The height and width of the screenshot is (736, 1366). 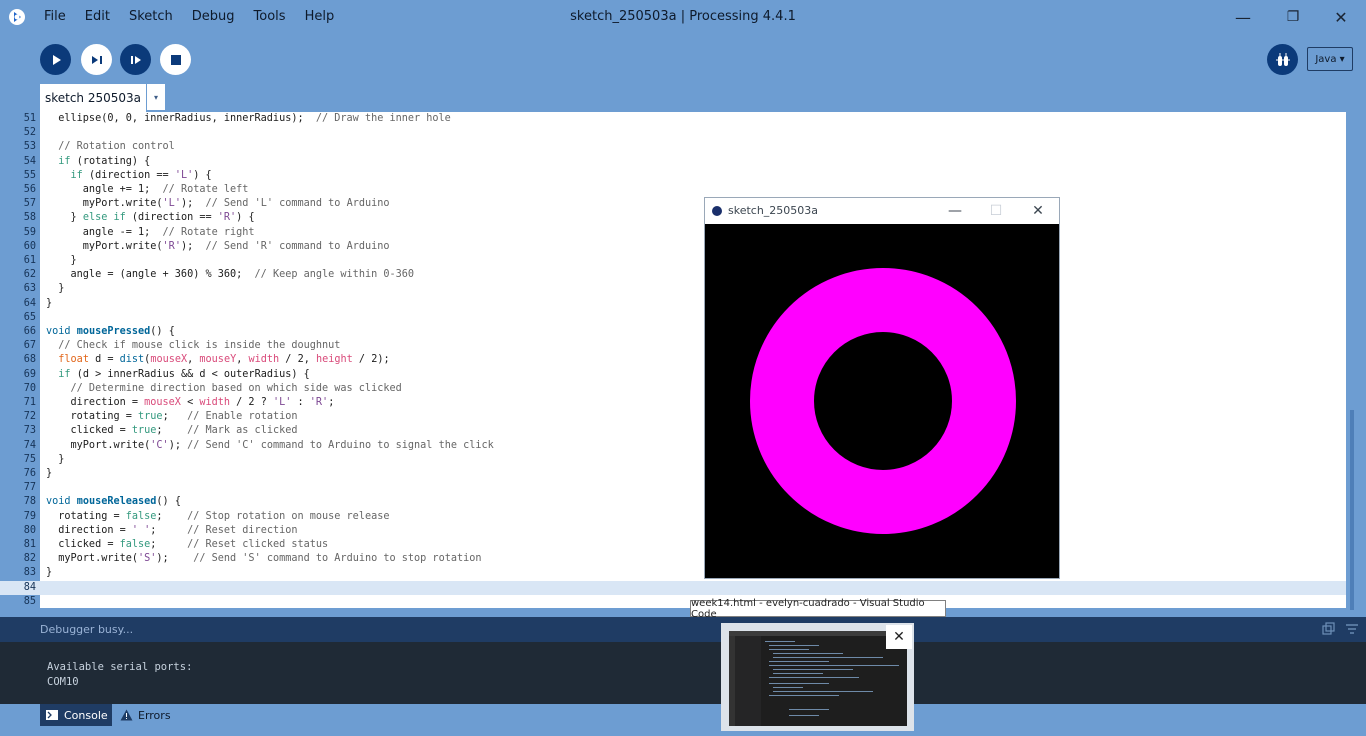 I want to click on code-line: 59 angle -= 1; // Rotate right, so click(x=673, y=233).